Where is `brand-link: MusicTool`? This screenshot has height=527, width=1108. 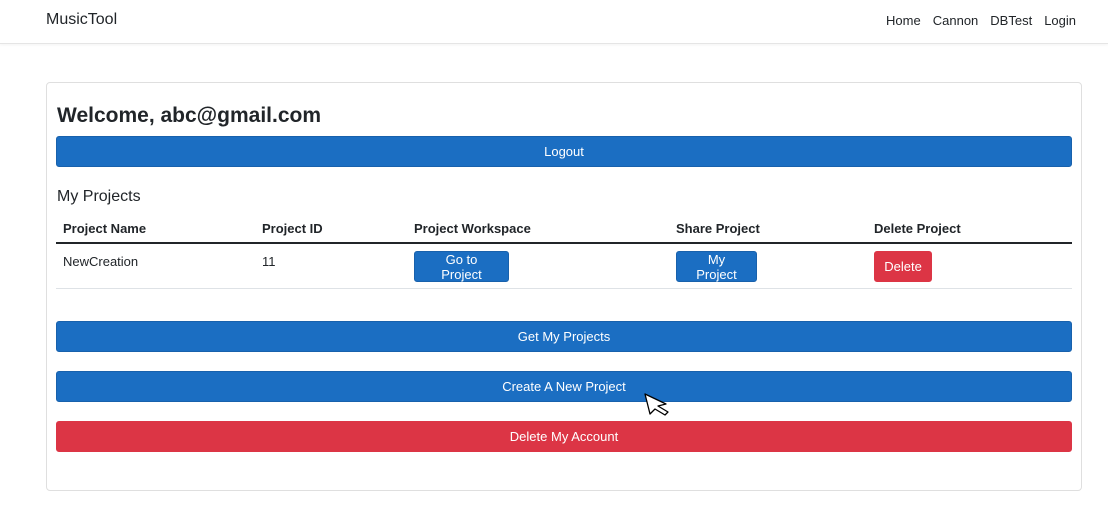 brand-link: MusicTool is located at coordinates (81, 20).